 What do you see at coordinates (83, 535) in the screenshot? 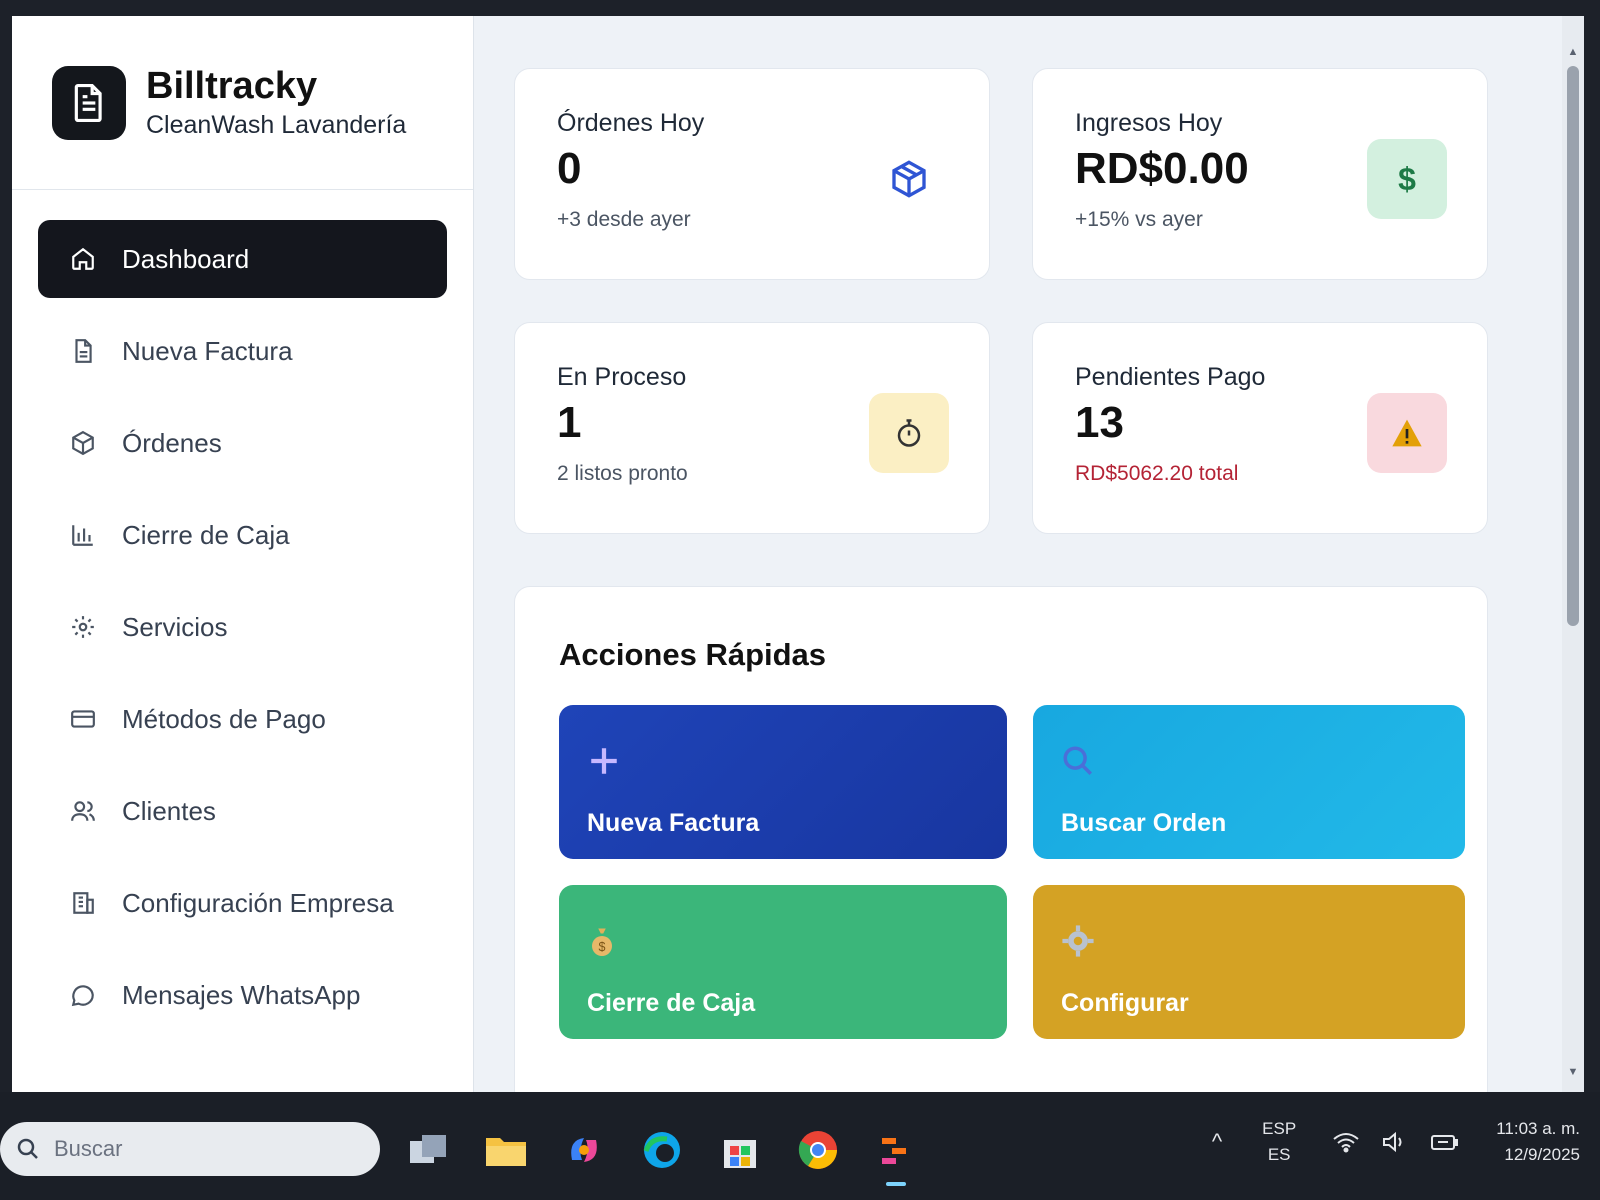
I see `bar-chart-icon` at bounding box center [83, 535].